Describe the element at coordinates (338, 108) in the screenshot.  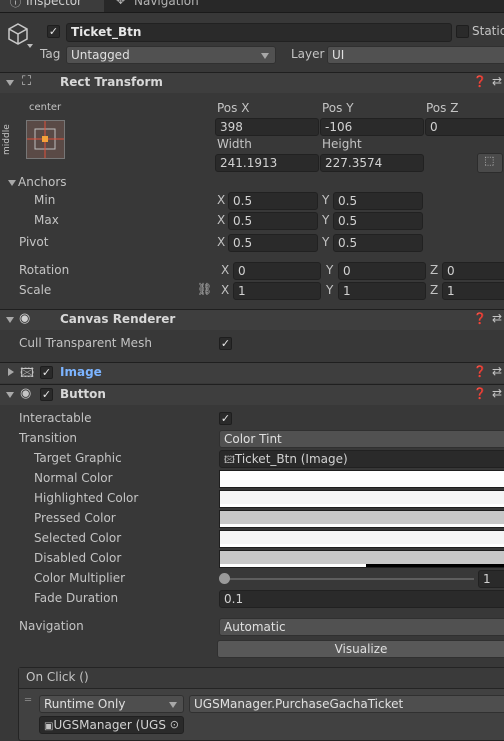
I see `pos-y-label: Pos Y` at that location.